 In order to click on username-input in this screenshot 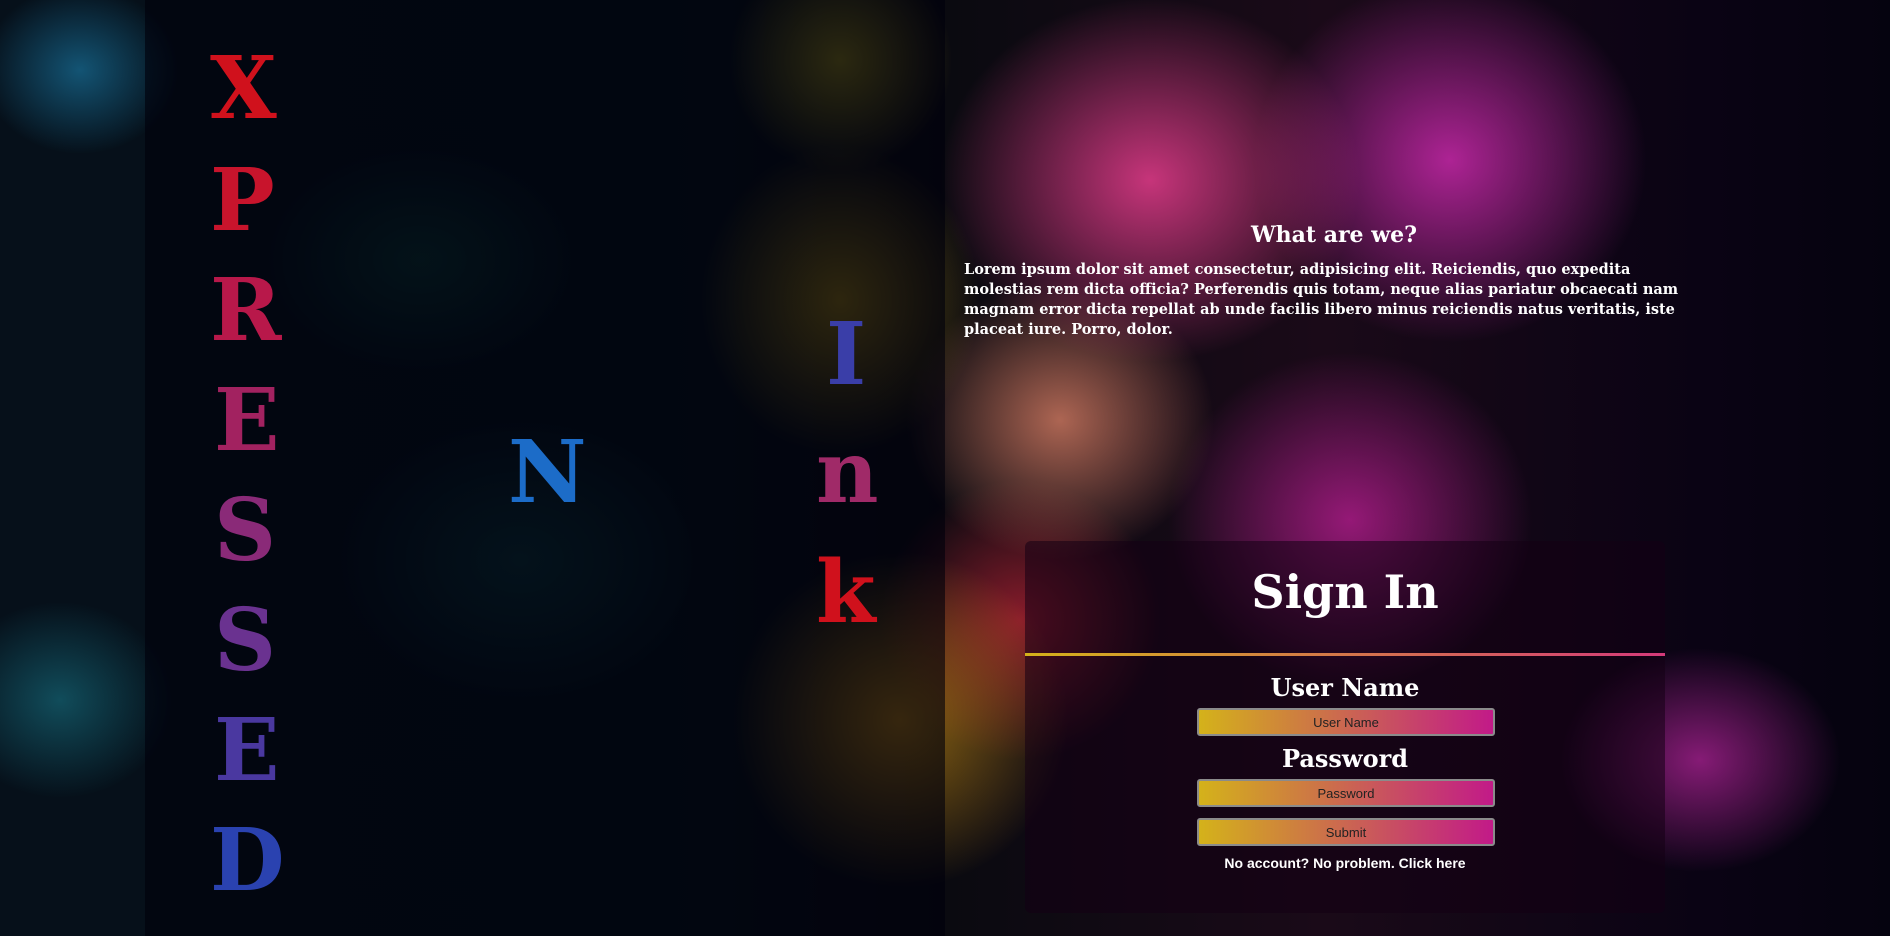, I will do `click(1346, 722)`.